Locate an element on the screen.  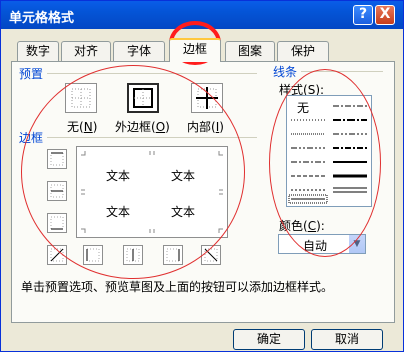
close-button: X is located at coordinates (385, 15).